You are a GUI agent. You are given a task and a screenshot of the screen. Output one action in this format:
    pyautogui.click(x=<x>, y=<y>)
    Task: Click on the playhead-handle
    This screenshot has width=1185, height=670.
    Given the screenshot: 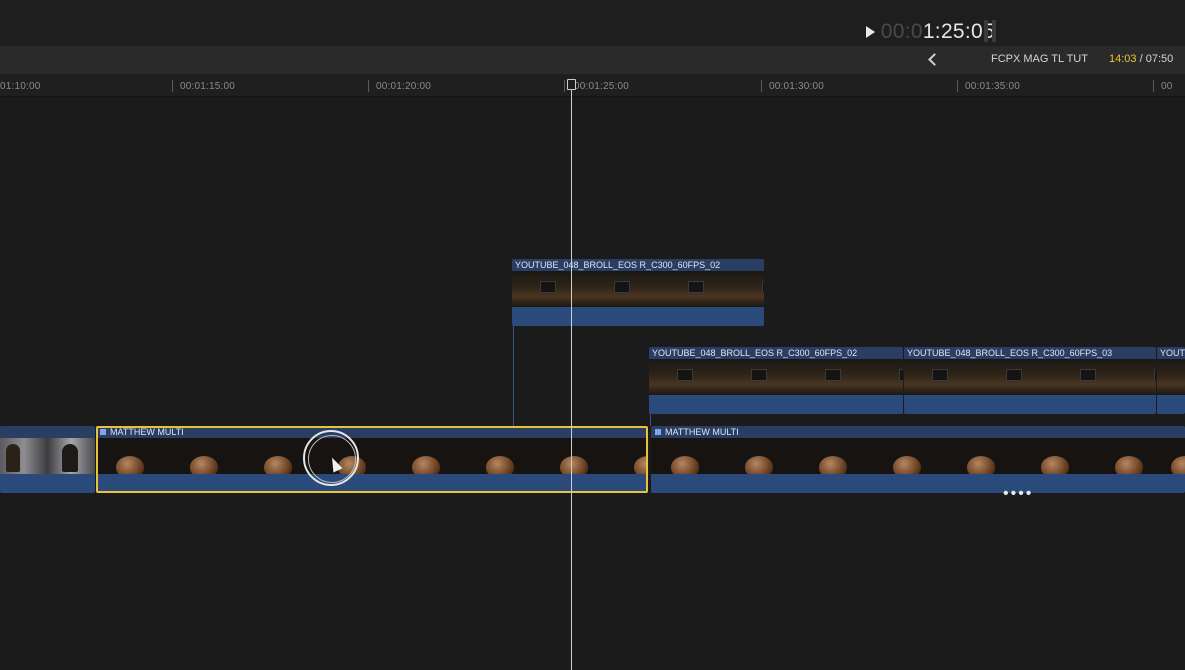 What is the action you would take?
    pyautogui.click(x=571, y=84)
    